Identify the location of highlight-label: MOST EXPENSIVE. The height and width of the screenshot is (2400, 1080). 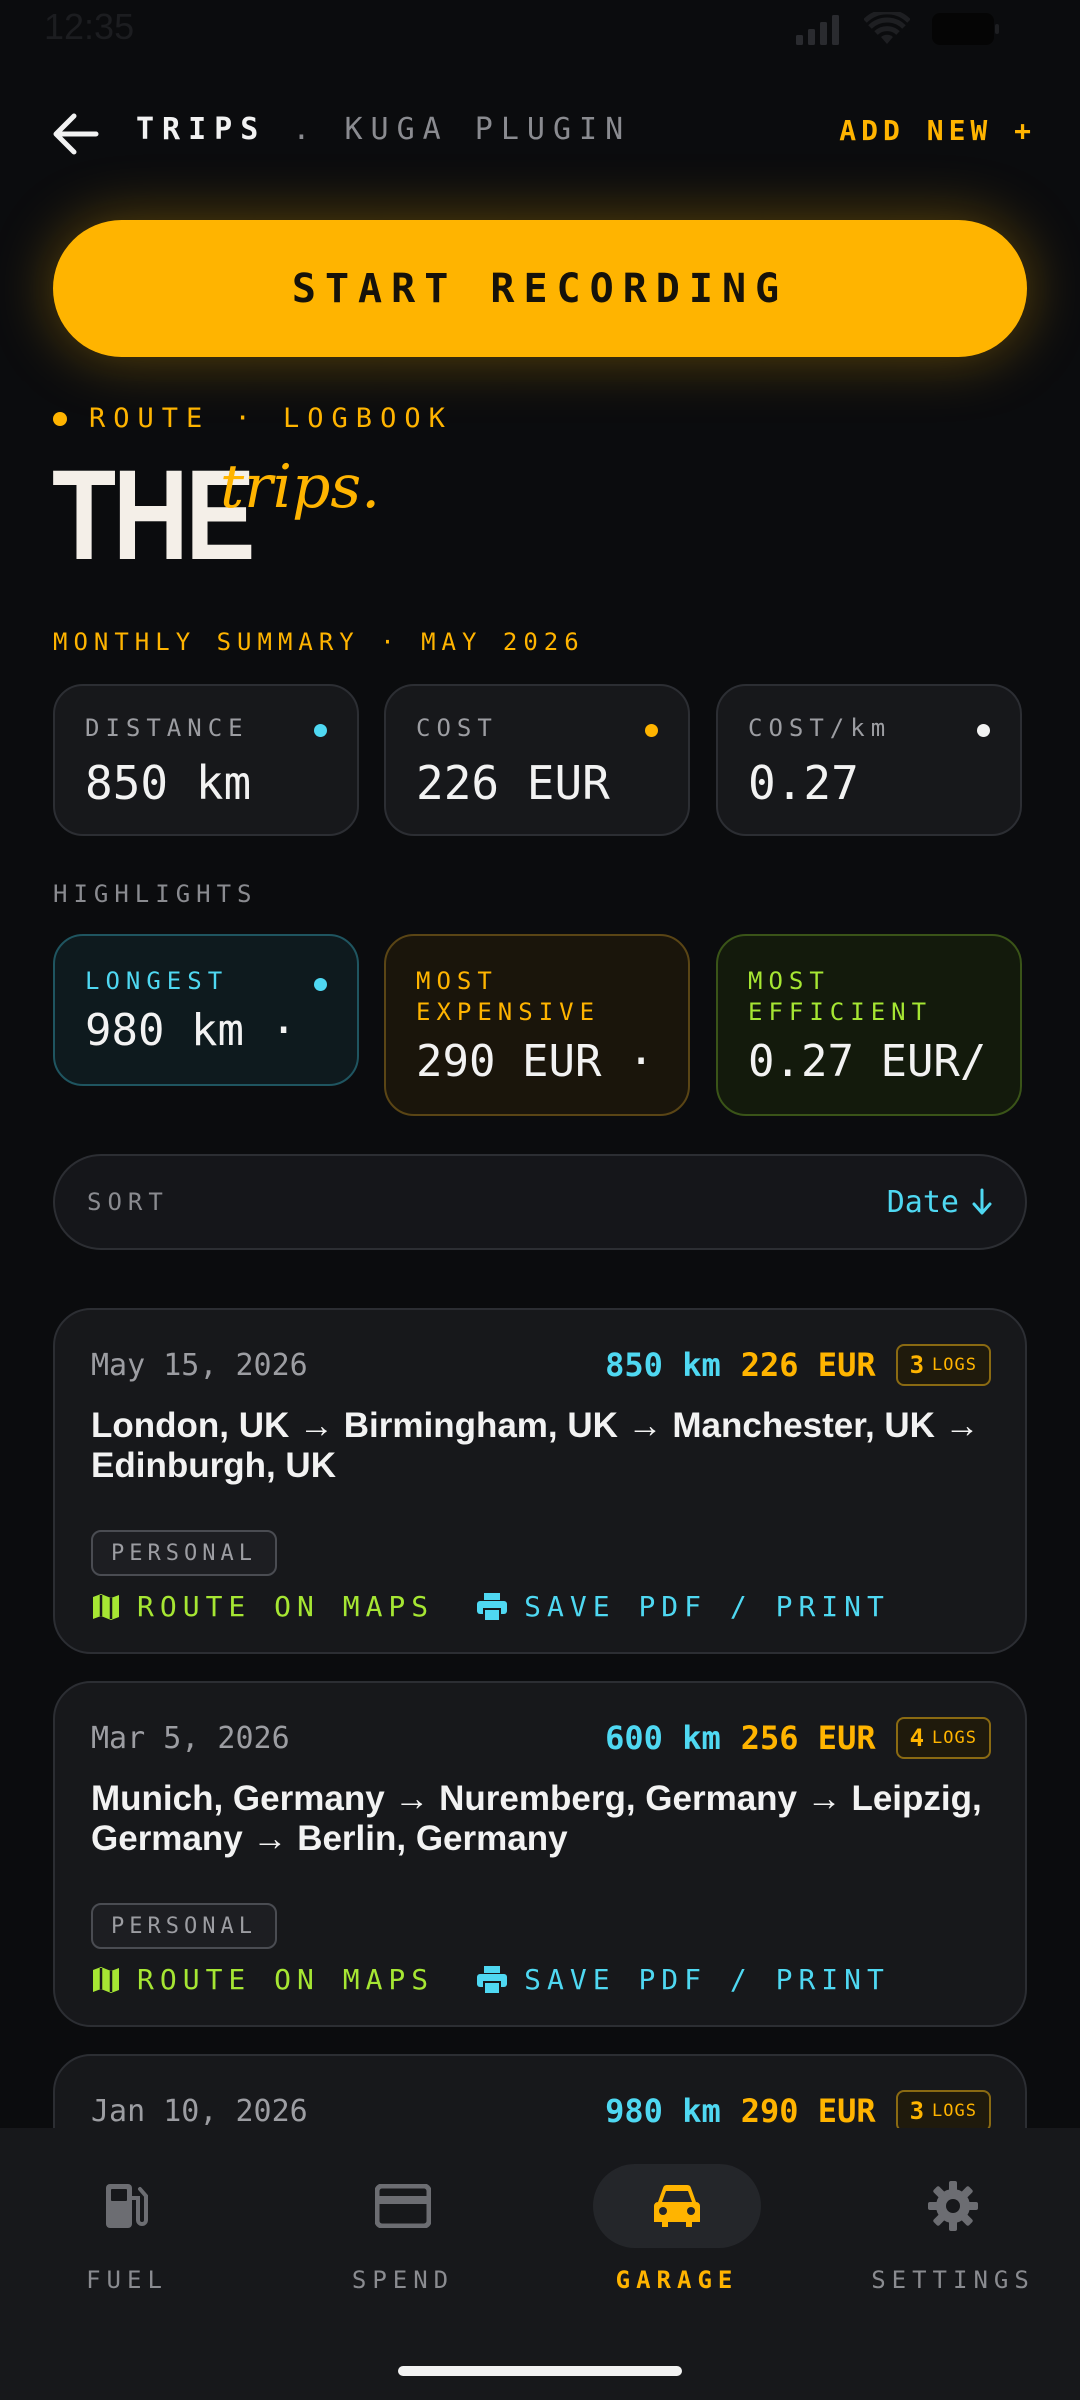
(537, 997).